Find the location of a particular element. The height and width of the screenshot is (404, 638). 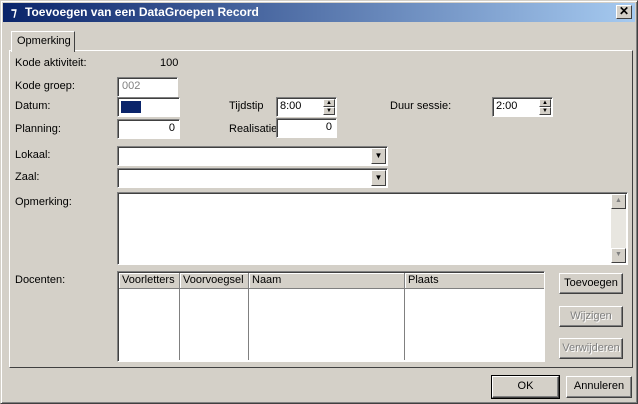

window-title: Toevoegen van een DataGroepen Record is located at coordinates (142, 12).